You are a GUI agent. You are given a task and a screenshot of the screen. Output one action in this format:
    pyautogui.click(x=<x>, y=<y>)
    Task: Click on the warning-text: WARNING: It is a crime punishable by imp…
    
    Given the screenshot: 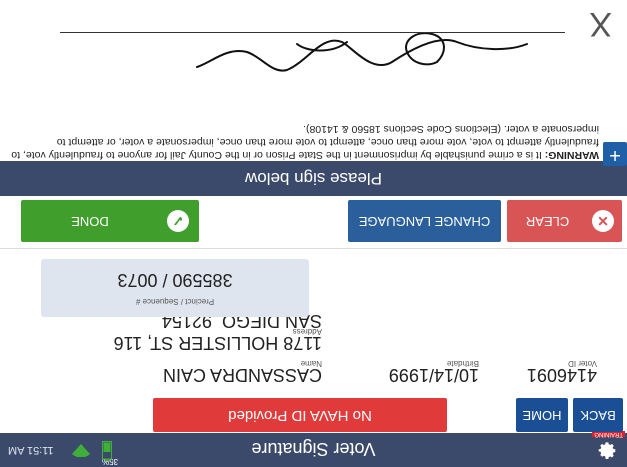 What is the action you would take?
    pyautogui.click(x=304, y=141)
    